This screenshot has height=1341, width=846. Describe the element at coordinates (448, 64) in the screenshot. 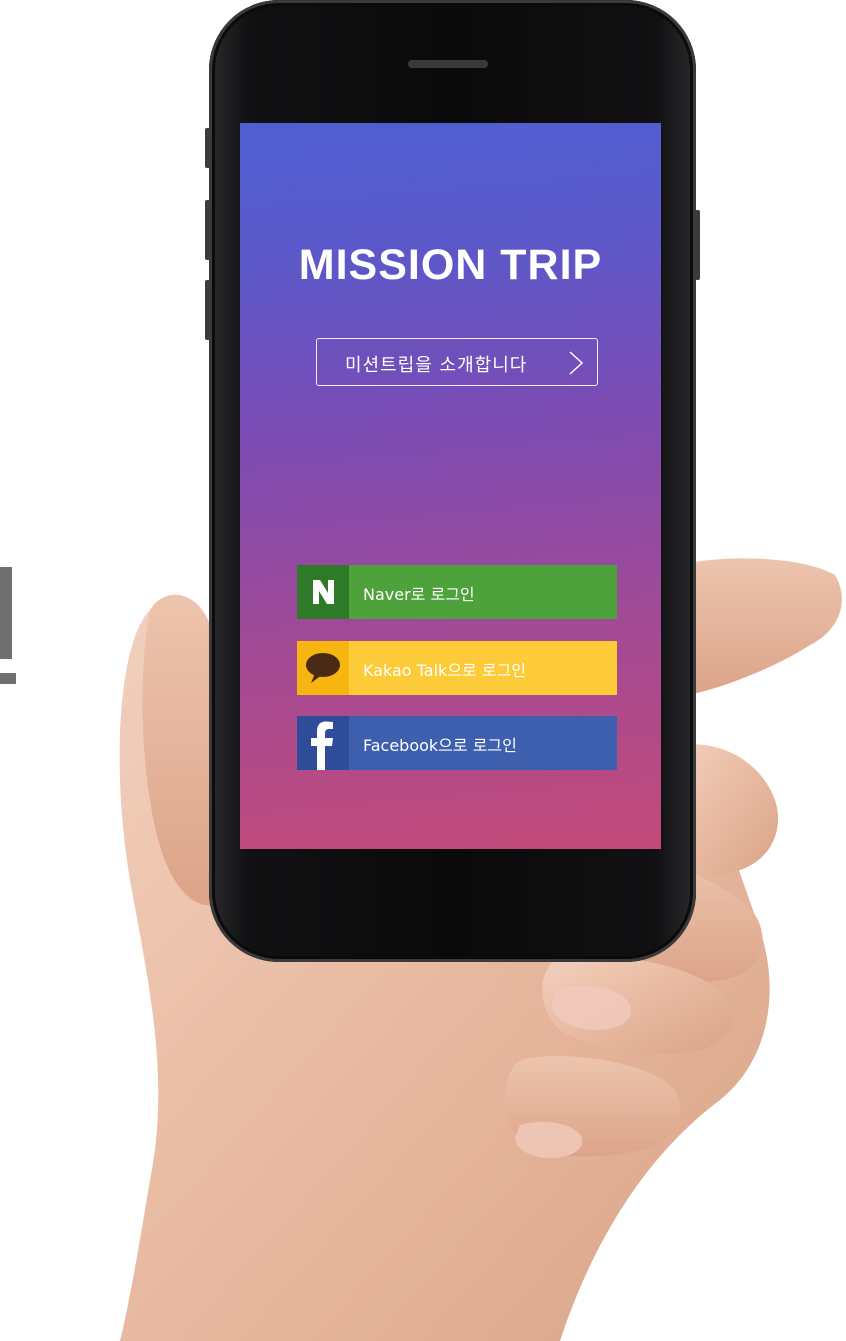

I see `phone-speaker` at that location.